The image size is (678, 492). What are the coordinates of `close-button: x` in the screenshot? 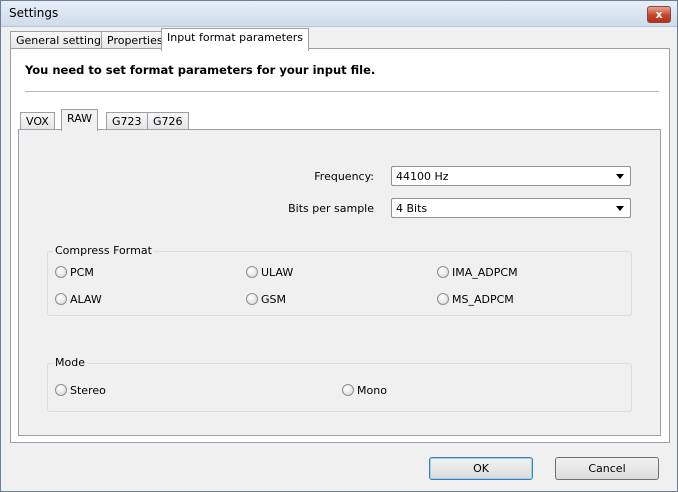 It's located at (659, 14).